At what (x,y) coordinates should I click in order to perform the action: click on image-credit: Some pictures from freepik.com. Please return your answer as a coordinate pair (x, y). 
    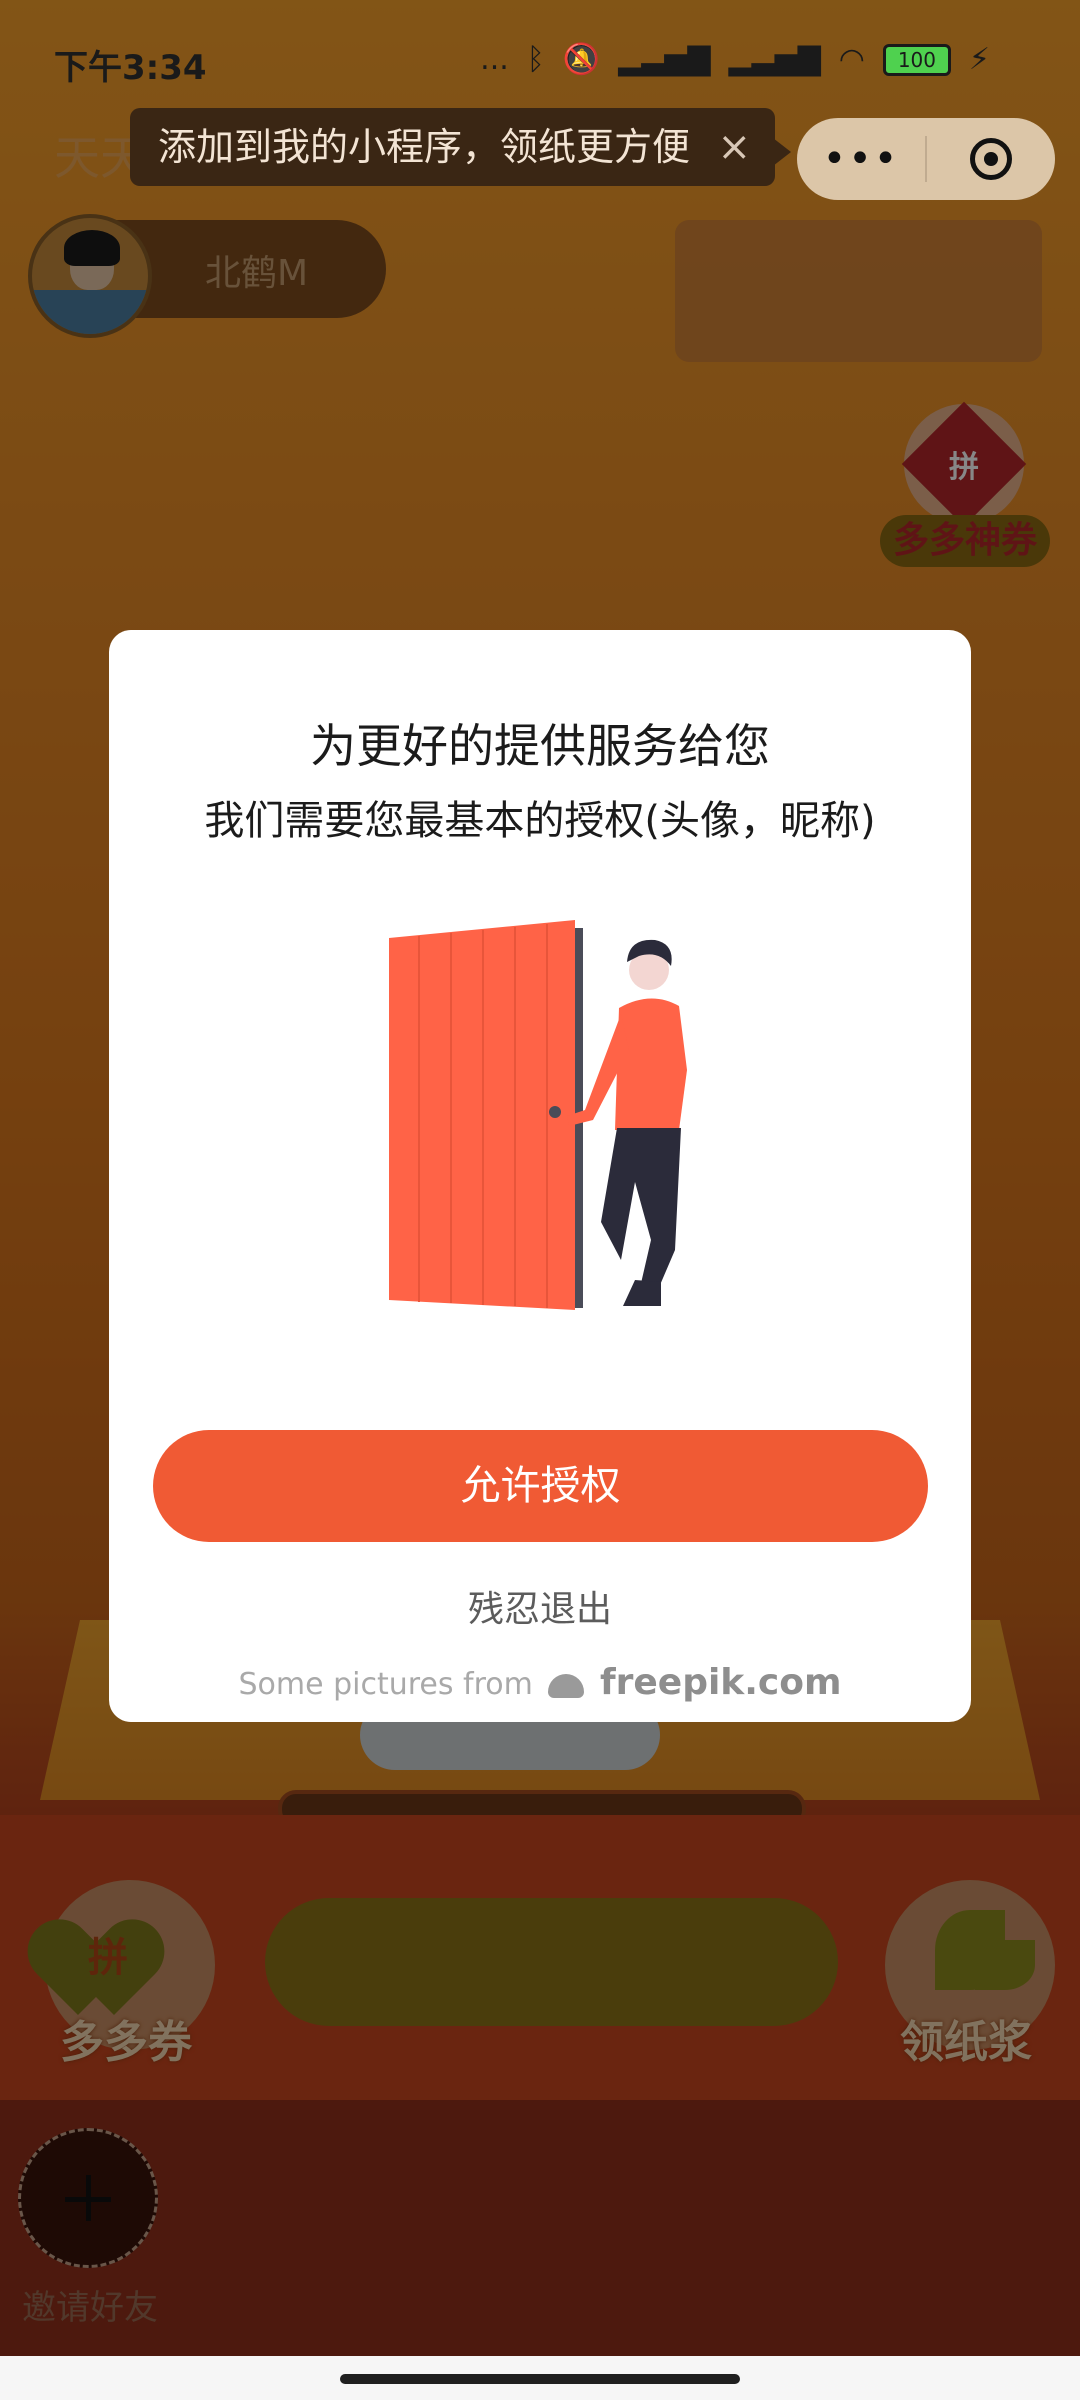
    Looking at the image, I should click on (540, 1682).